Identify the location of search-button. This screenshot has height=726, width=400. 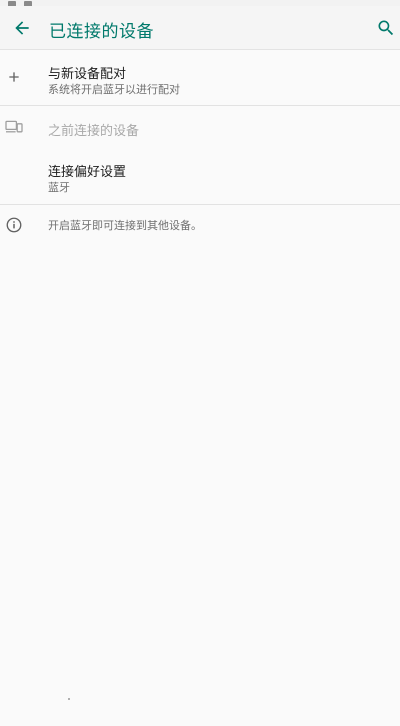
(388, 28).